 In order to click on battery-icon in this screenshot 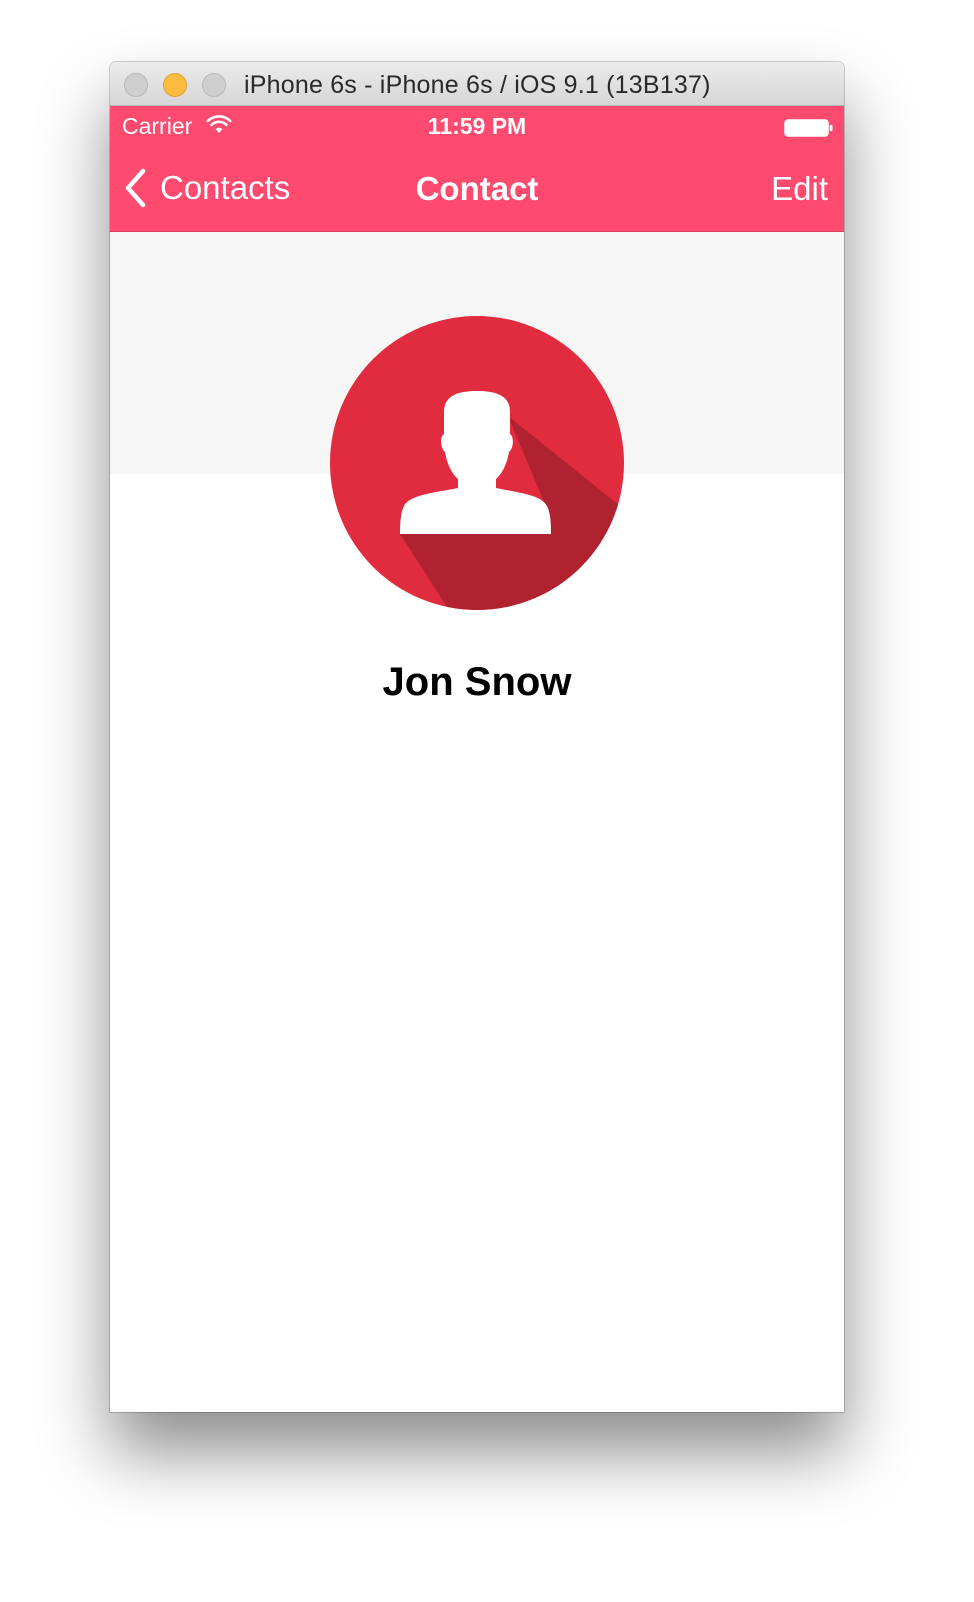, I will do `click(808, 128)`.